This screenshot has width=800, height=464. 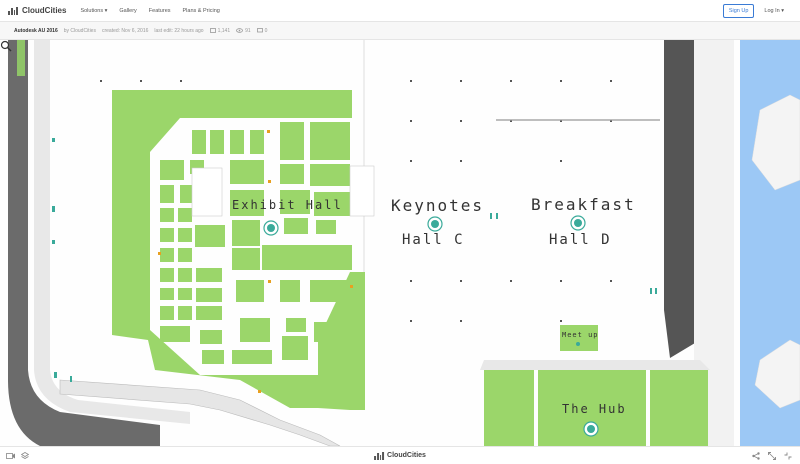 I want to click on project-author: by CloudCities, so click(x=80, y=31).